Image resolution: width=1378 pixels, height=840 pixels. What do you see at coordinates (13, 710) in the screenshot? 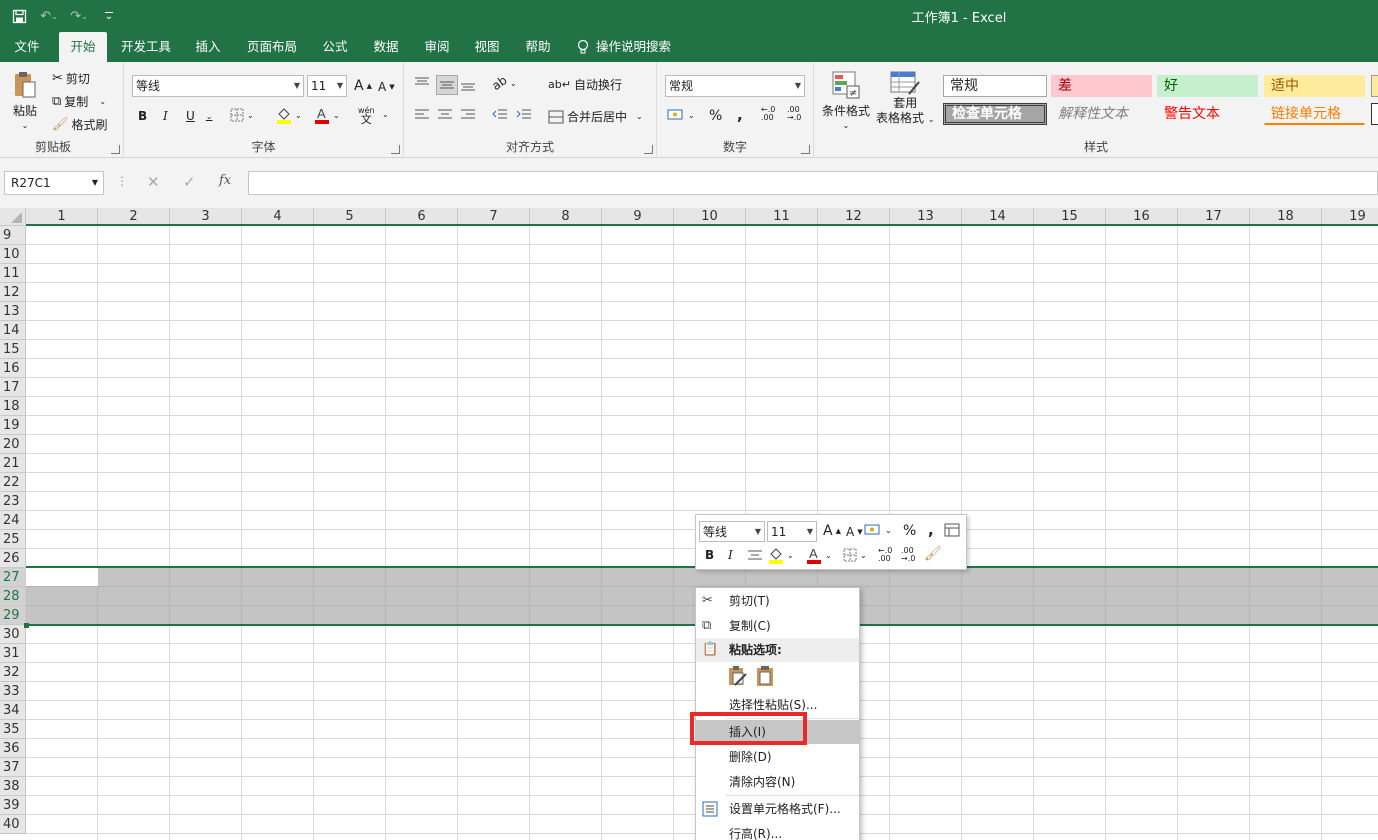
I see `row-header: 34` at bounding box center [13, 710].